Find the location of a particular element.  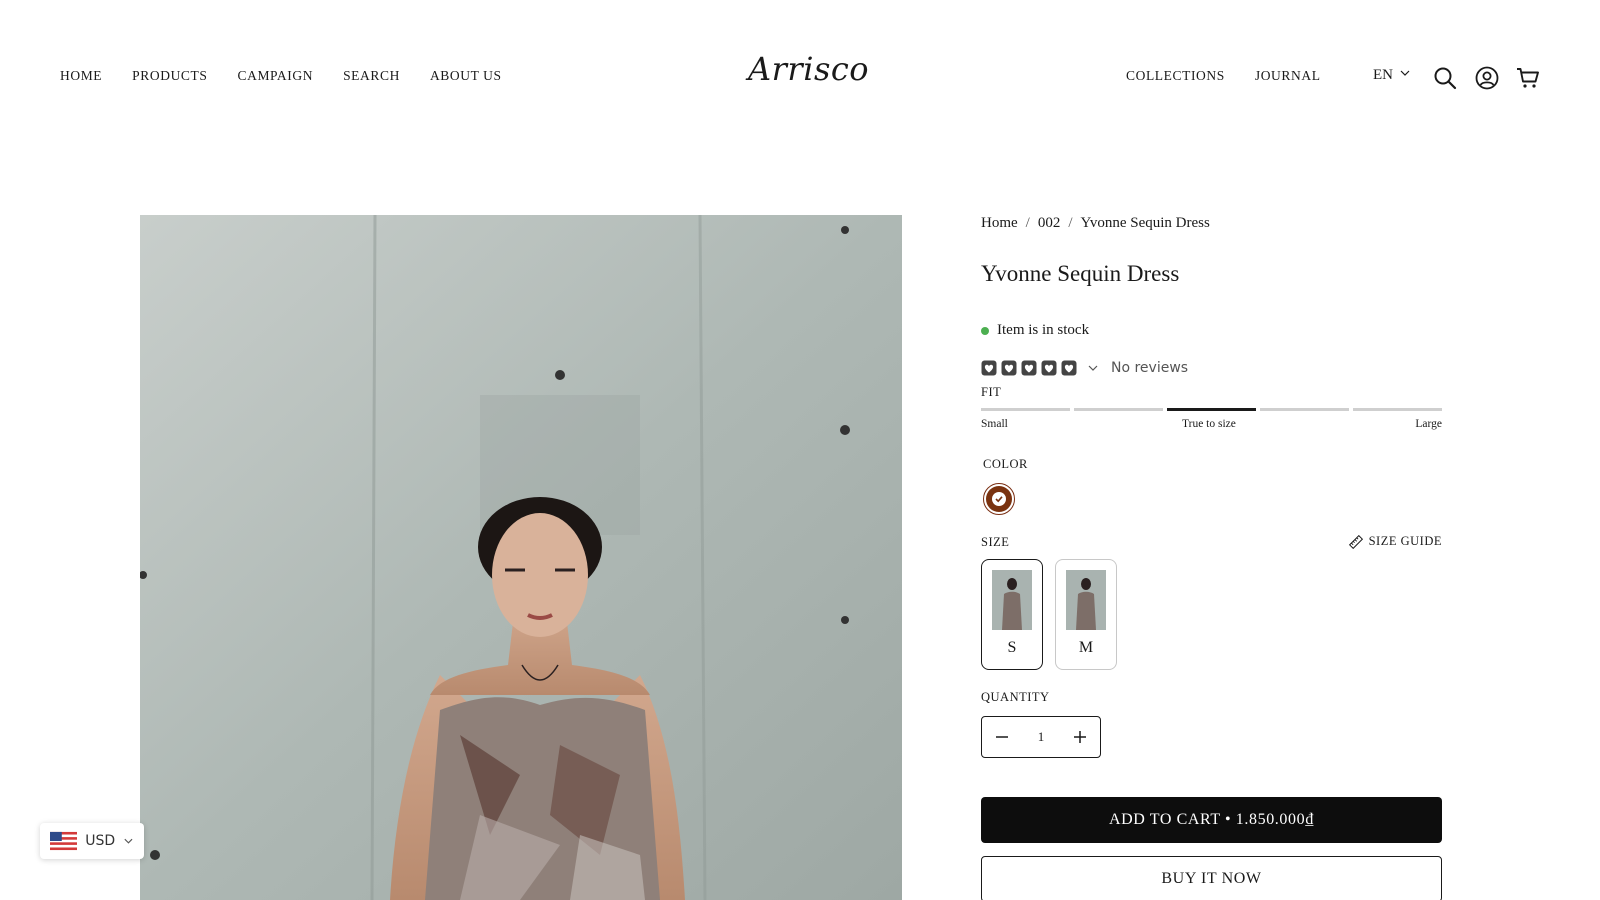

fit-scale-true: True to size is located at coordinates (1209, 424).